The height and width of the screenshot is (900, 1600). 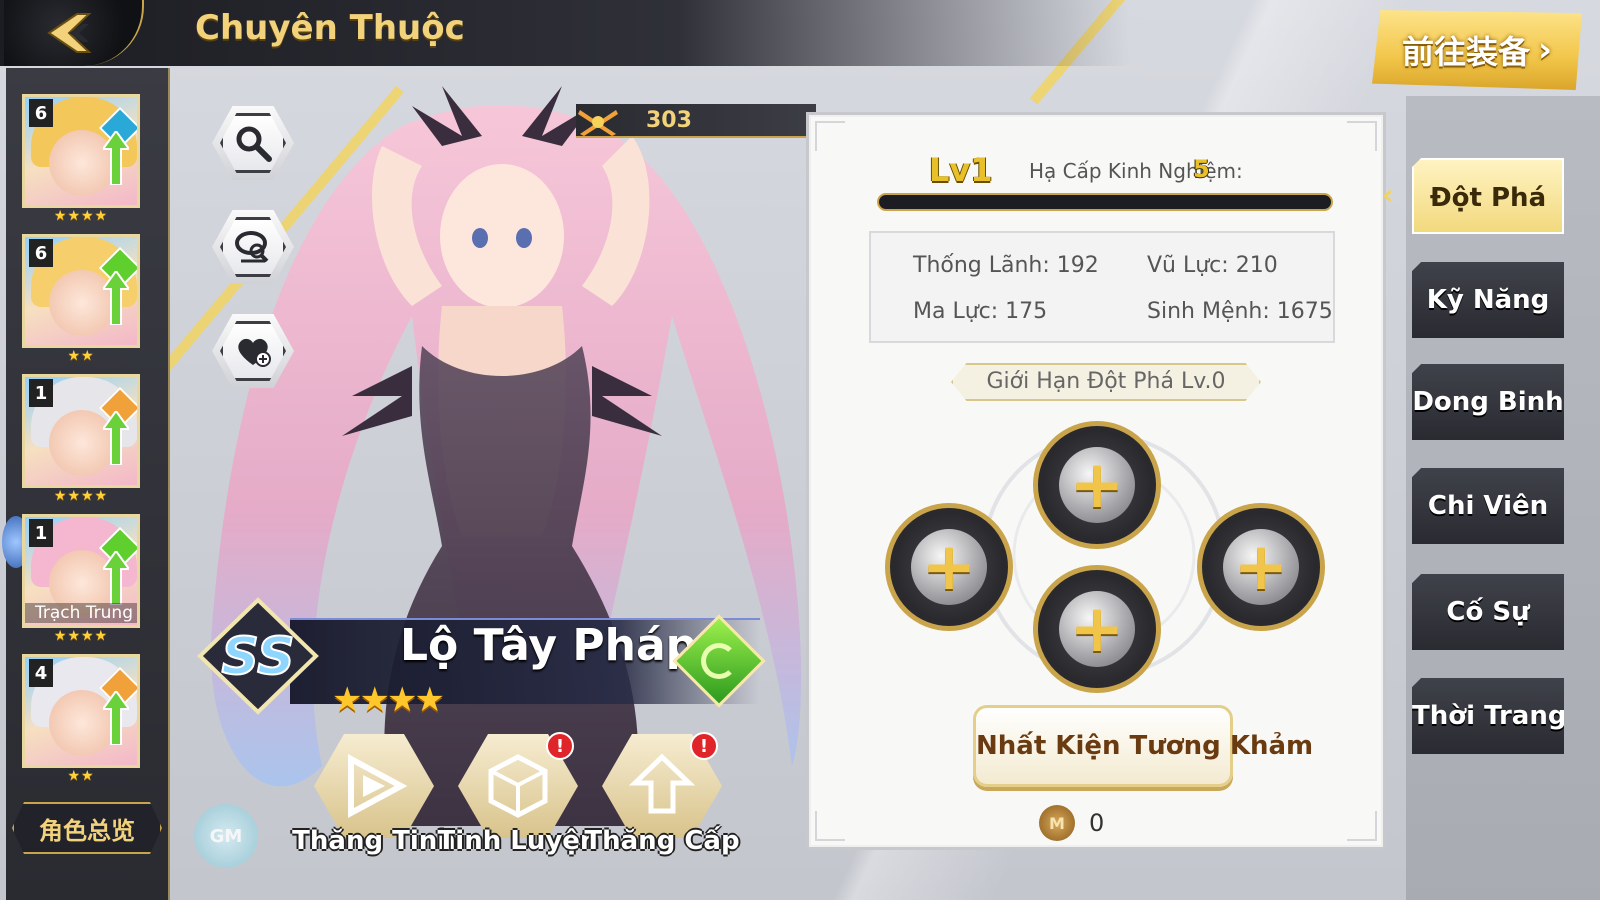 What do you see at coordinates (1488, 716) in the screenshot?
I see `tab-5: Thời Trang` at bounding box center [1488, 716].